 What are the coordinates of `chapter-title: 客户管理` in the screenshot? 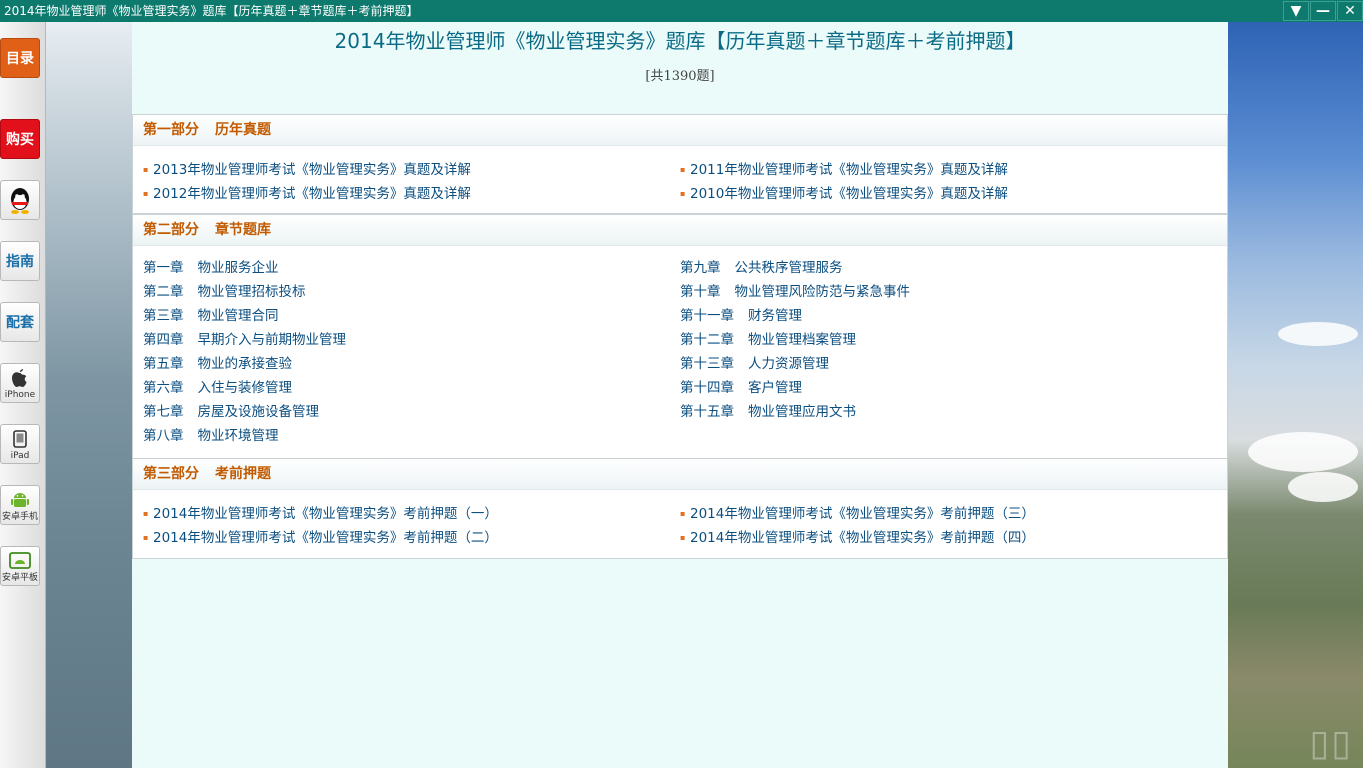 It's located at (775, 388).